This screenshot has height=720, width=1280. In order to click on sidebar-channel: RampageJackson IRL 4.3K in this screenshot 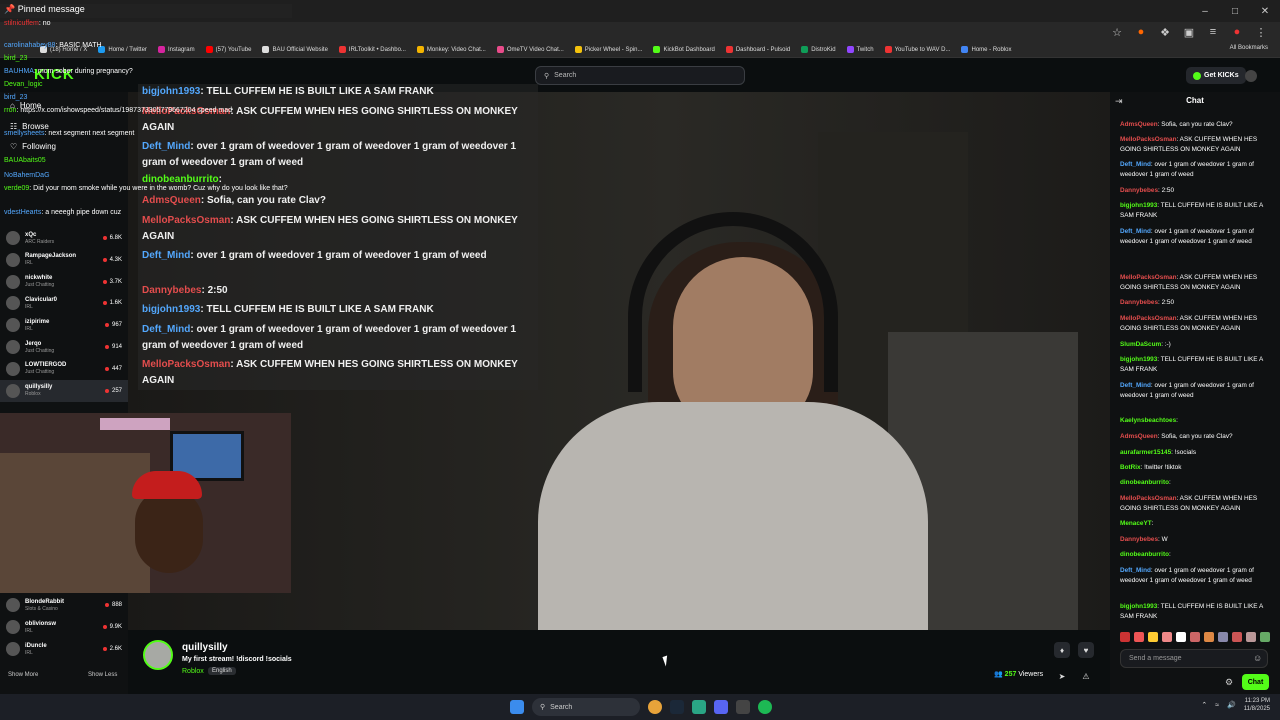, I will do `click(64, 260)`.